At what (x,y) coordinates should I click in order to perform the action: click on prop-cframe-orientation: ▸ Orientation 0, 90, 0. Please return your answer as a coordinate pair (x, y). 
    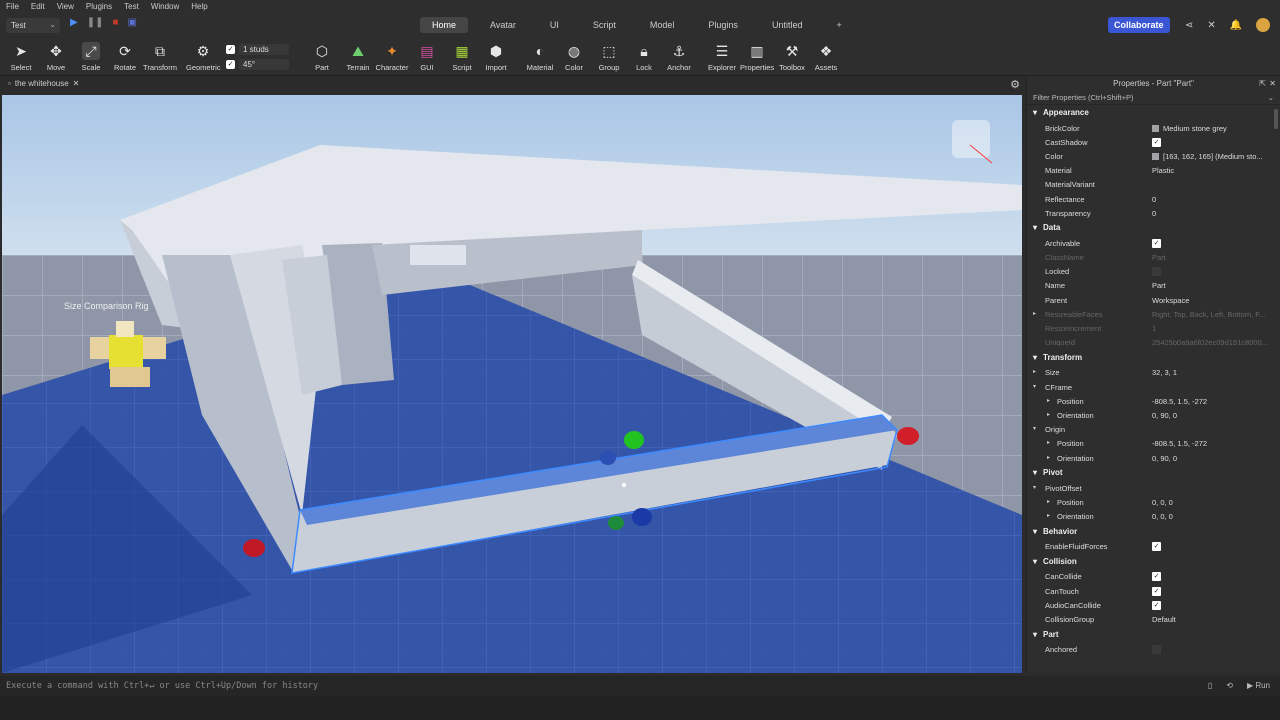
    Looking at the image, I should click on (1153, 415).